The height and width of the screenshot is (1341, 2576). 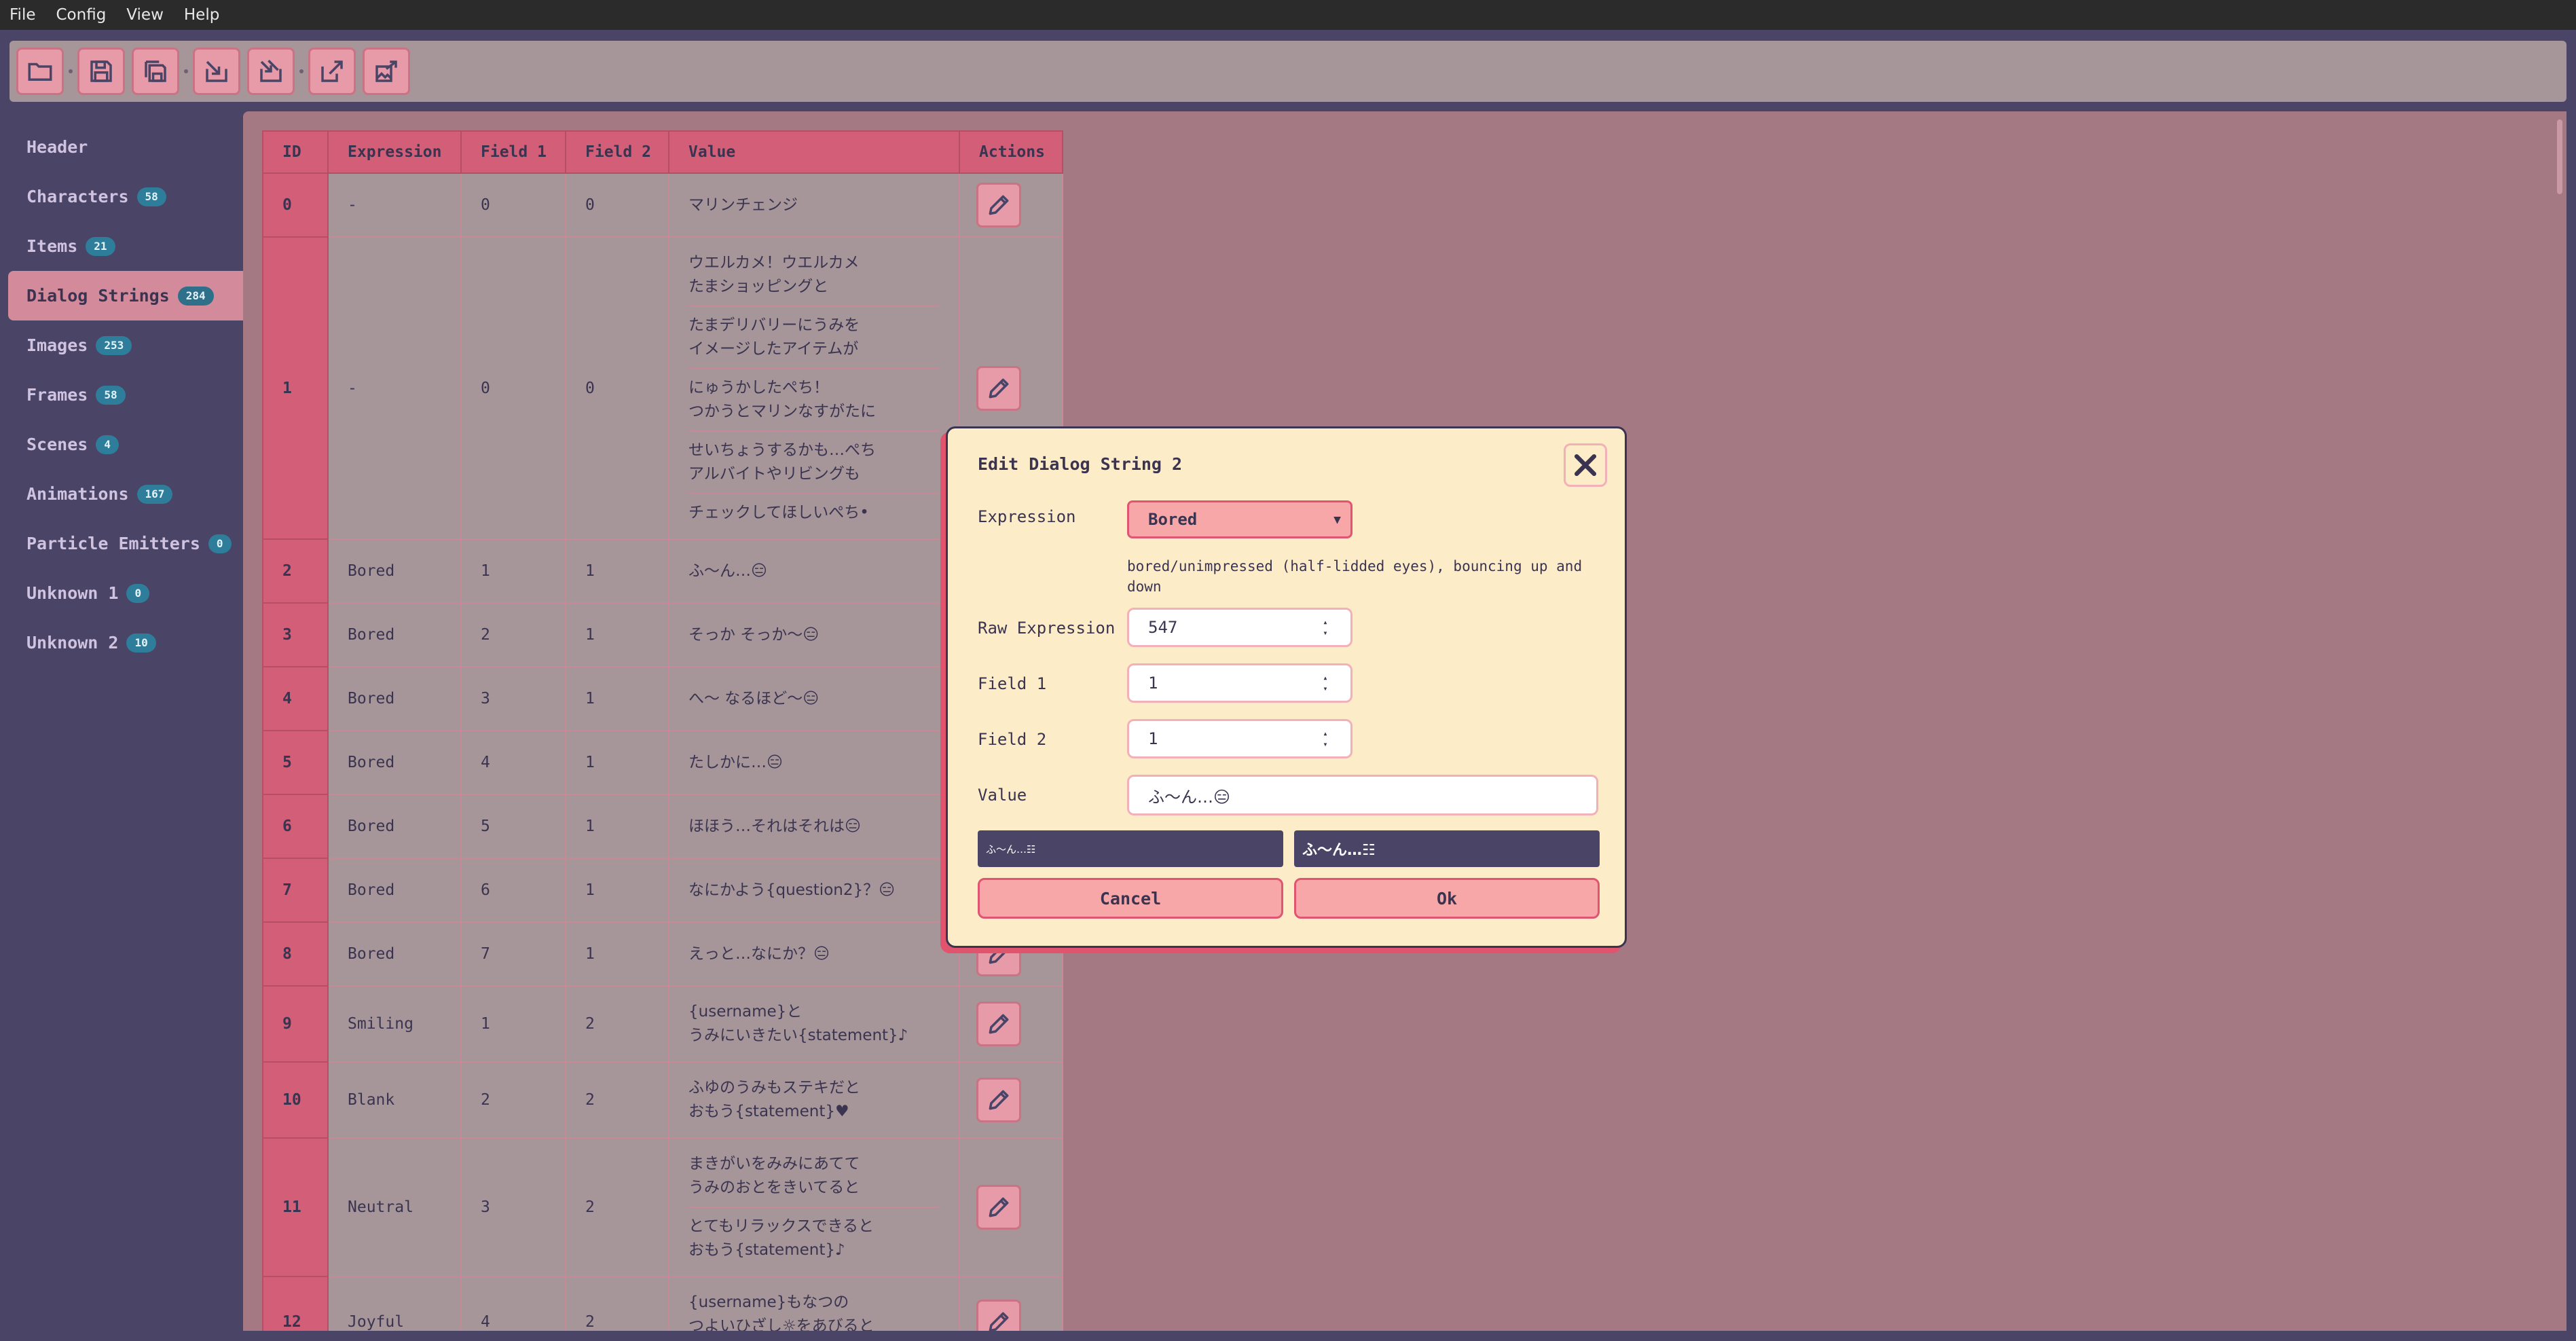 I want to click on sidebar-item-frames: Frames 58, so click(x=121, y=395).